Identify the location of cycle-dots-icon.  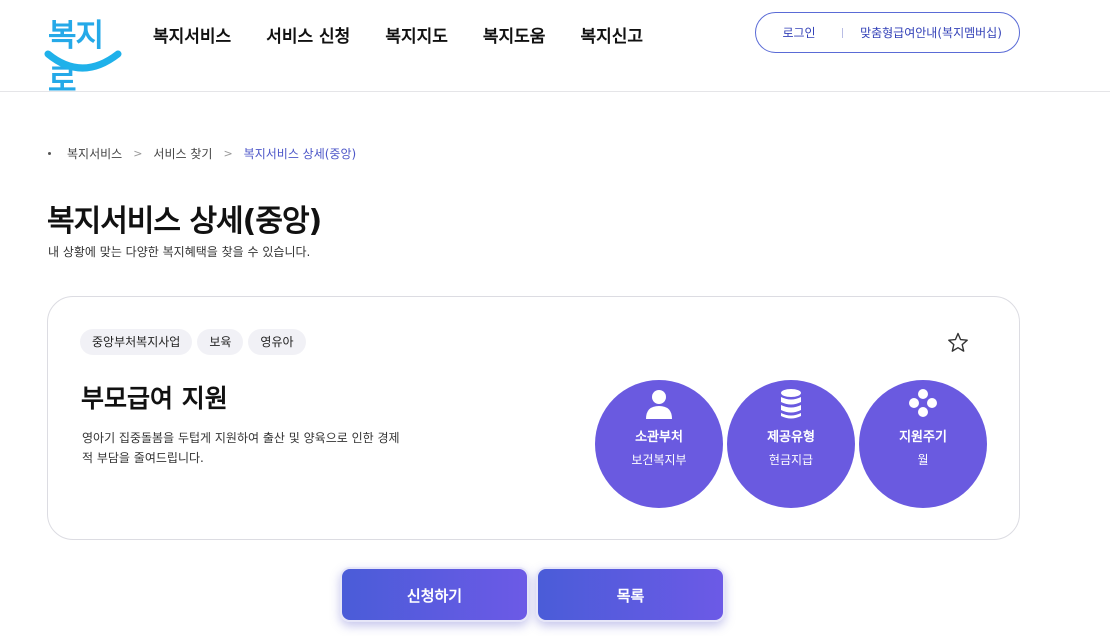
(923, 403).